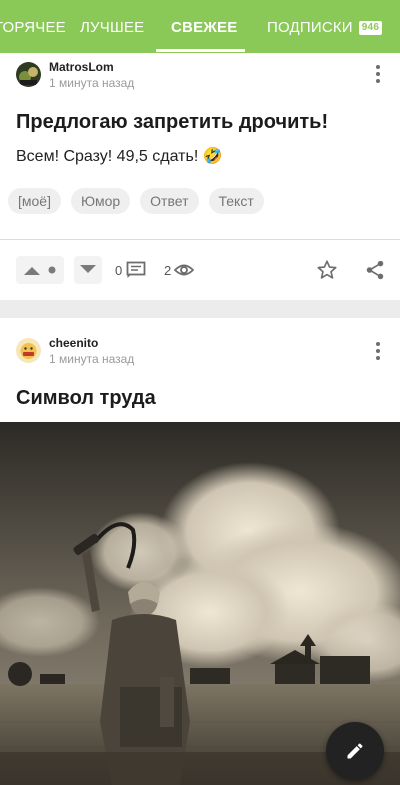  I want to click on tab-subscriptions-label: ПОДПИСКИ, so click(310, 27).